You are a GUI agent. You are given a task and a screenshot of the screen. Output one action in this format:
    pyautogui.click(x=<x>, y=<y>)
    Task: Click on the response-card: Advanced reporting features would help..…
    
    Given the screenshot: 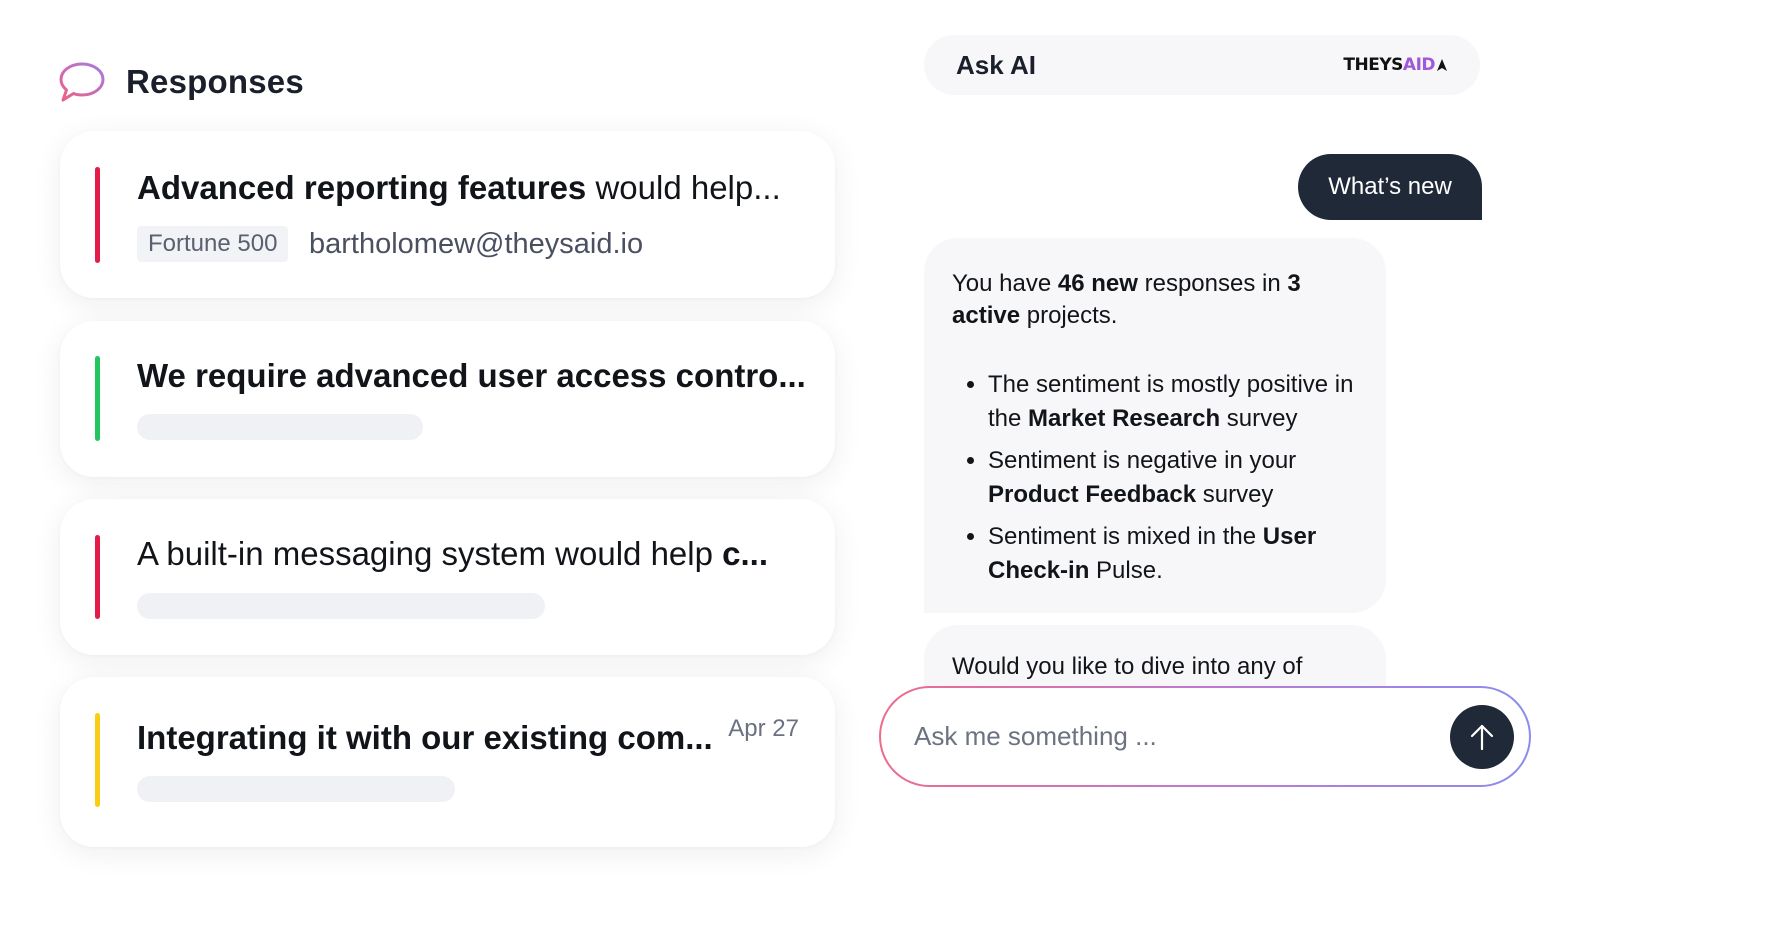 What is the action you would take?
    pyautogui.click(x=447, y=214)
    